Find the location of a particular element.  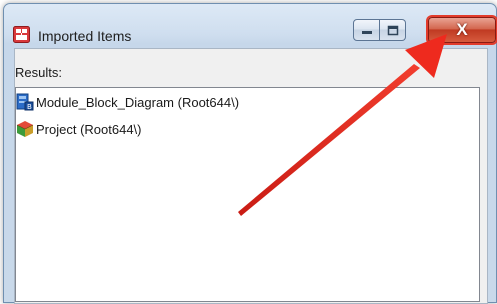

svg-text: B is located at coordinates (29, 107).